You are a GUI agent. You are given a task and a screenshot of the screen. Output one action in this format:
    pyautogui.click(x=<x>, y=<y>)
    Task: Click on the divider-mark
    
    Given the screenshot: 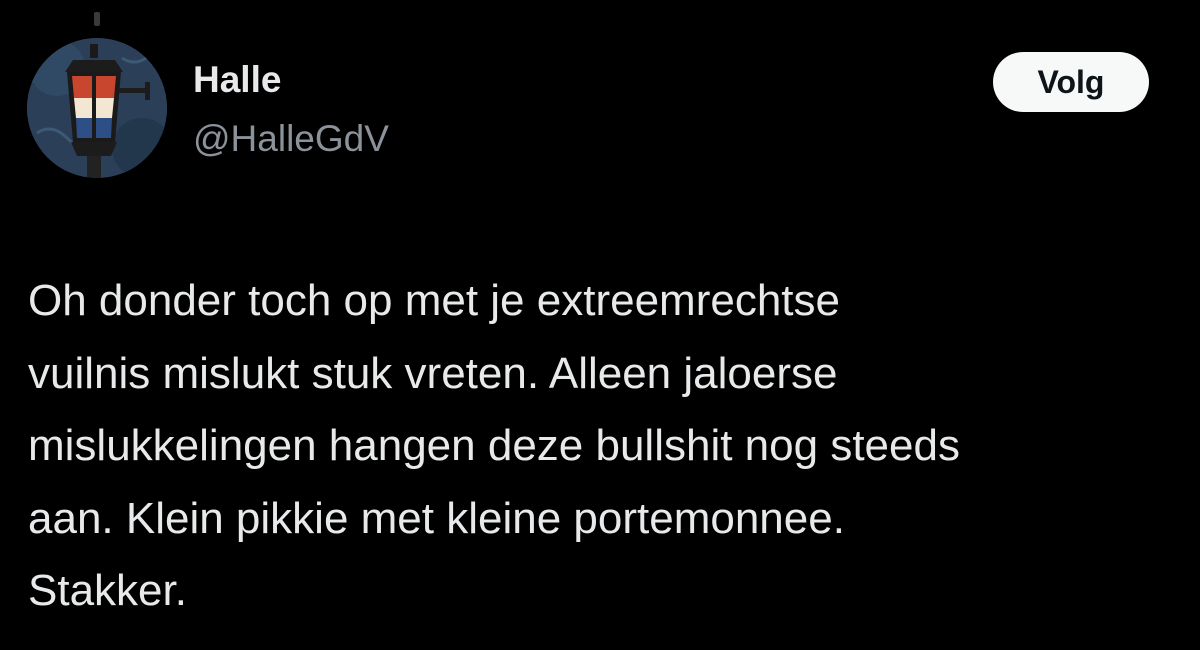 What is the action you would take?
    pyautogui.click(x=97, y=19)
    